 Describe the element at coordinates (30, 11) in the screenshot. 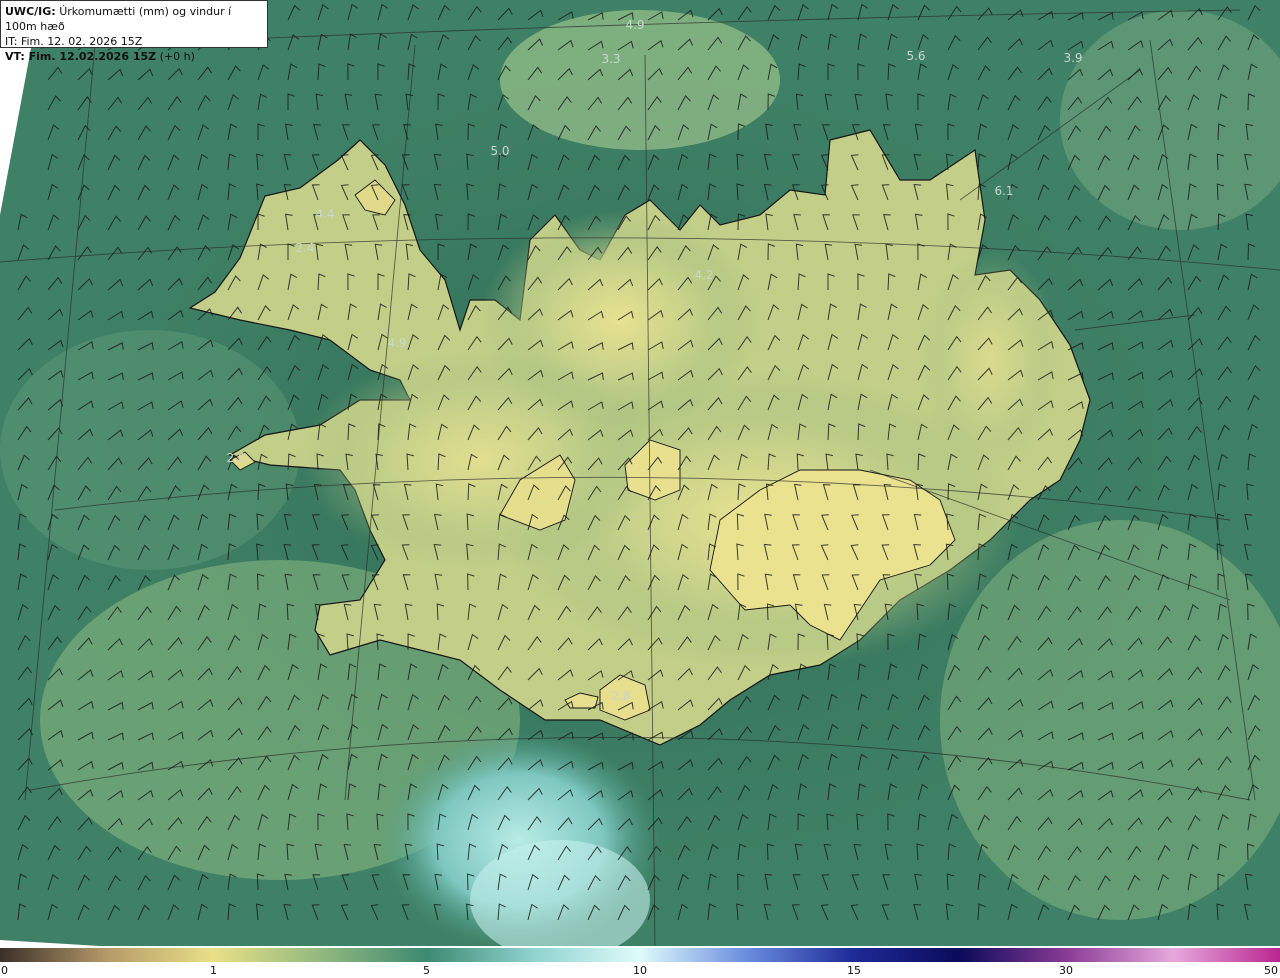

I see `model-prefix: UWC/IG:` at that location.